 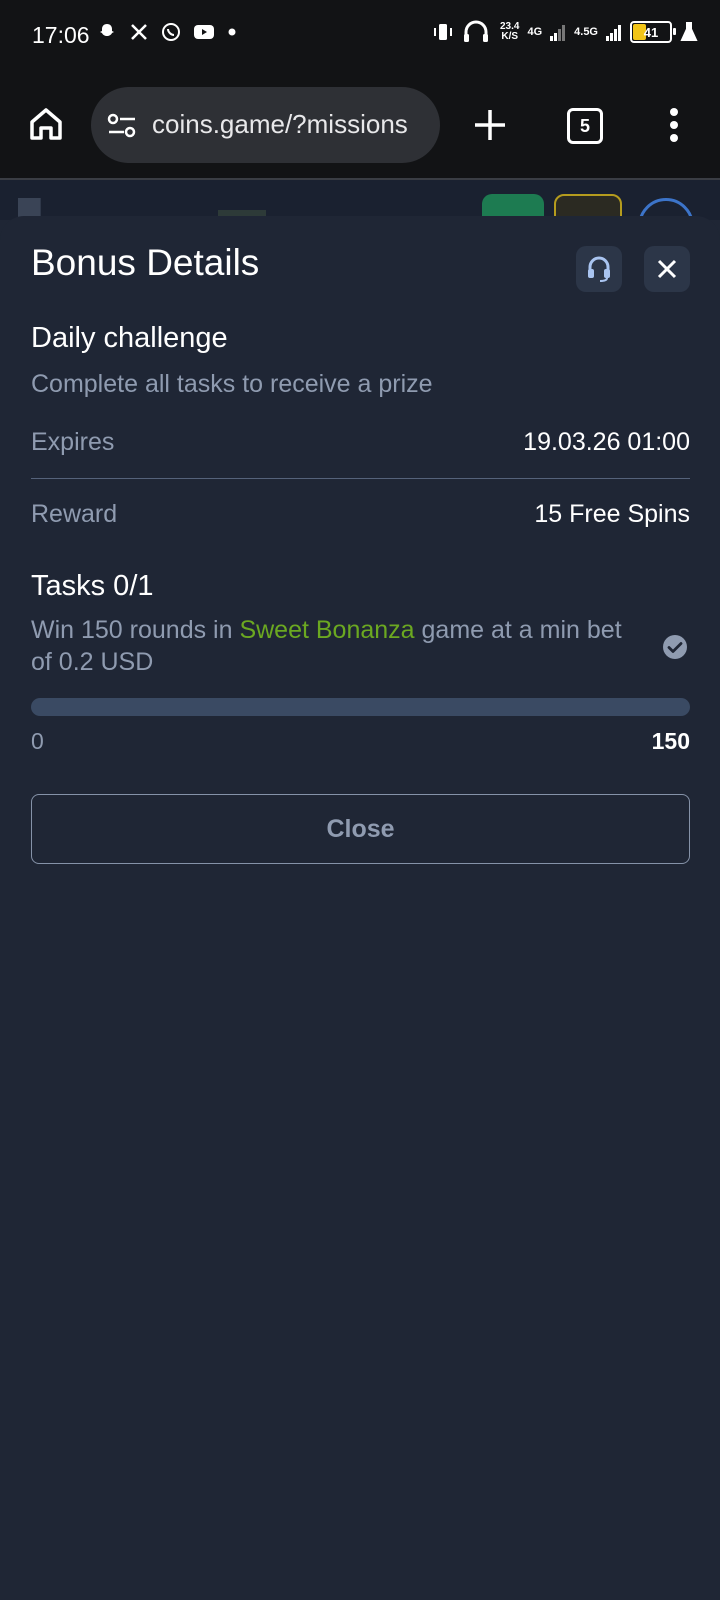 What do you see at coordinates (74, 514) in the screenshot?
I see `reward-label: Reward` at bounding box center [74, 514].